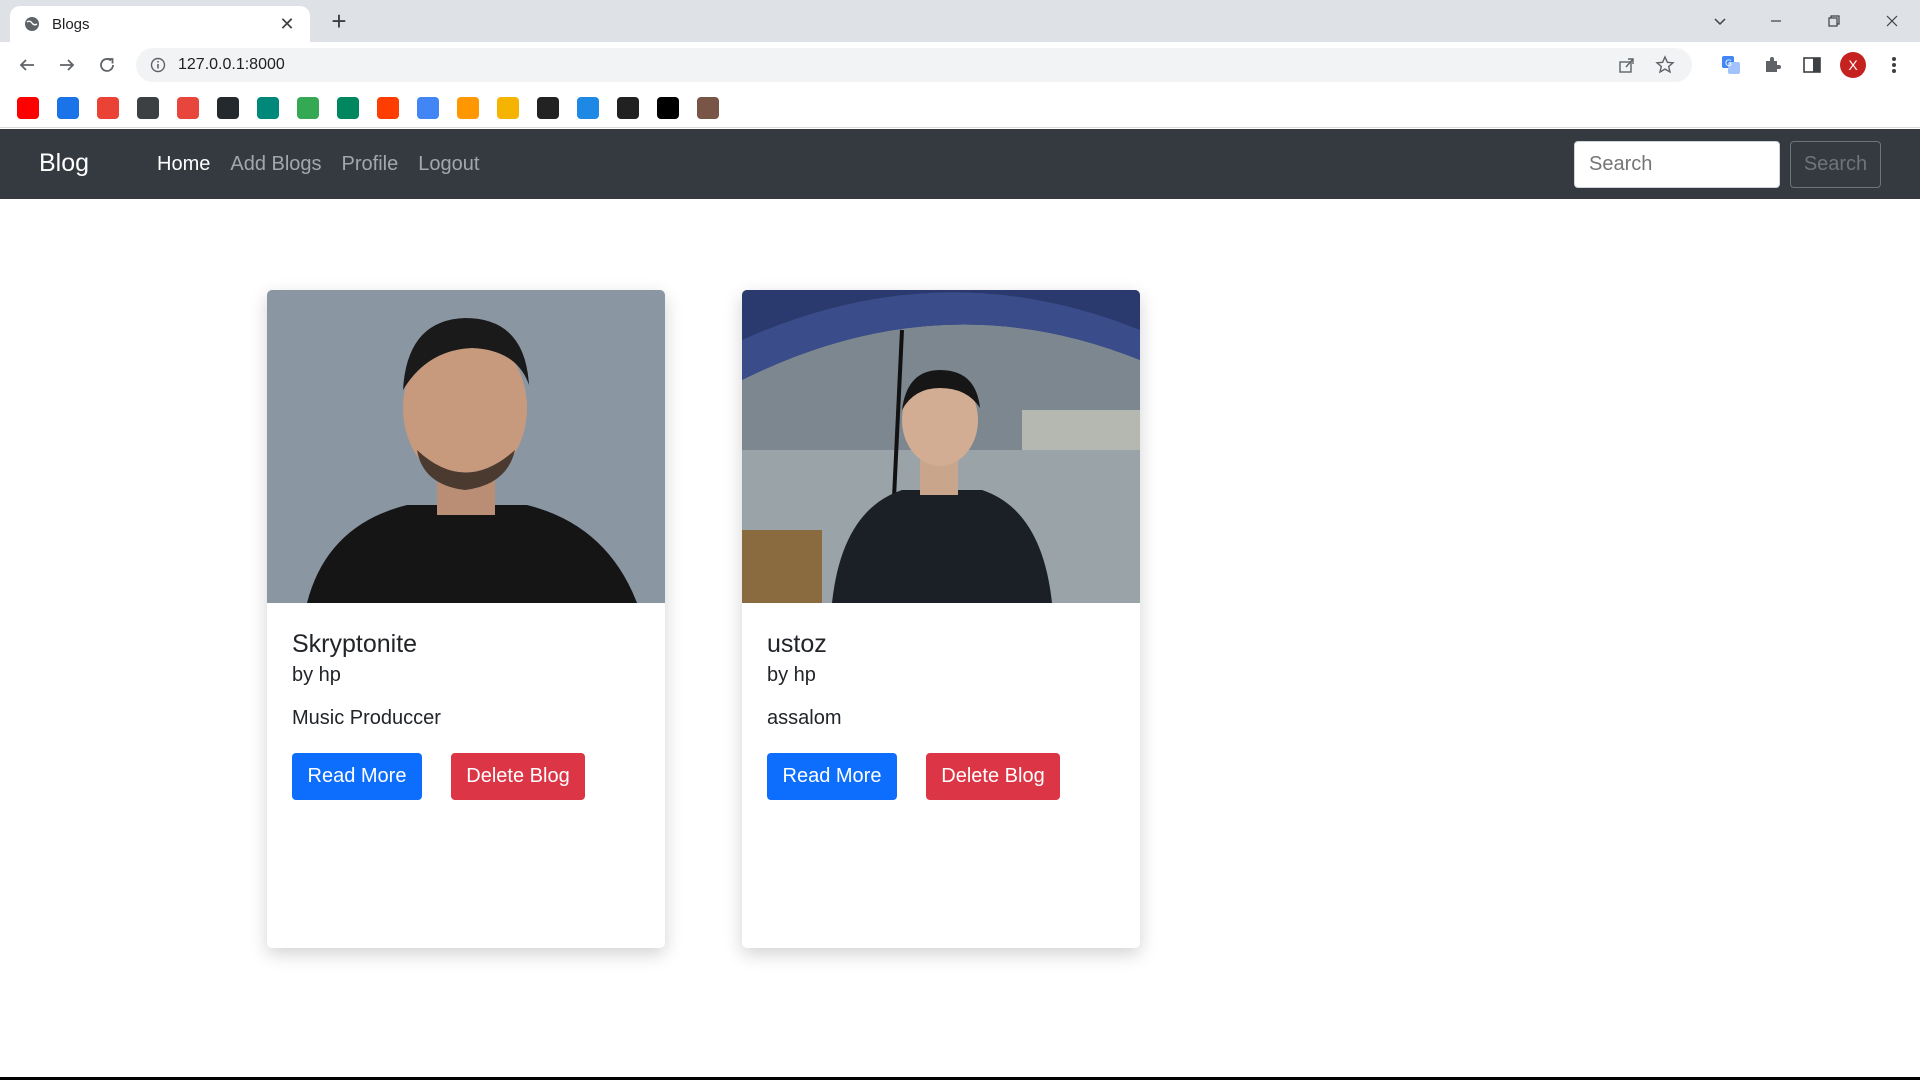 The height and width of the screenshot is (1080, 1920). What do you see at coordinates (1853, 65) in the screenshot?
I see `profile-avatar: X` at bounding box center [1853, 65].